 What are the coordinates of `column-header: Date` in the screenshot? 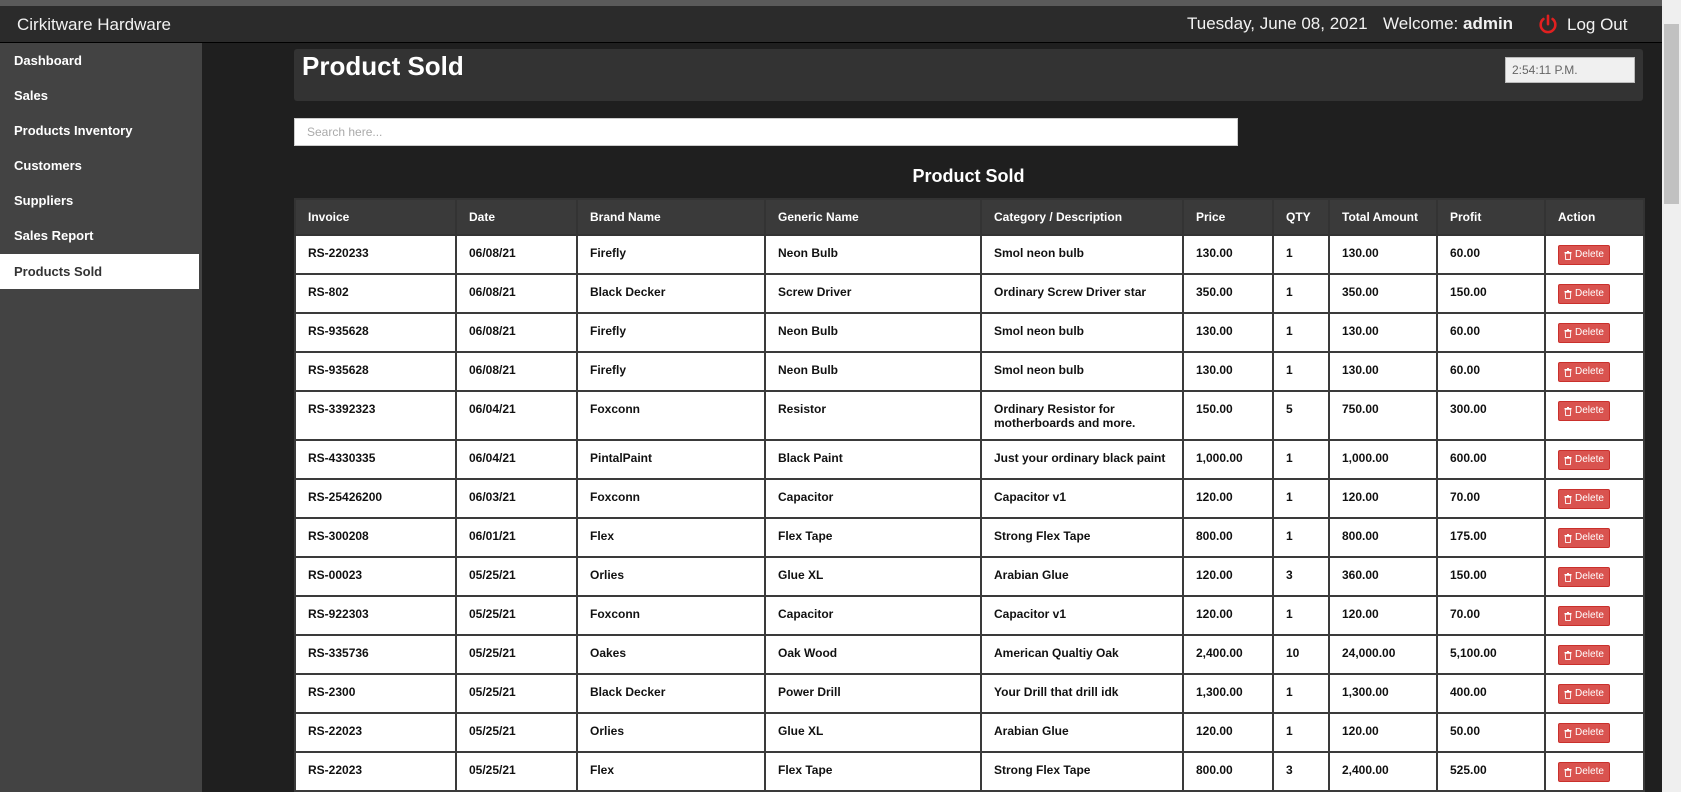 It's located at (516, 217).